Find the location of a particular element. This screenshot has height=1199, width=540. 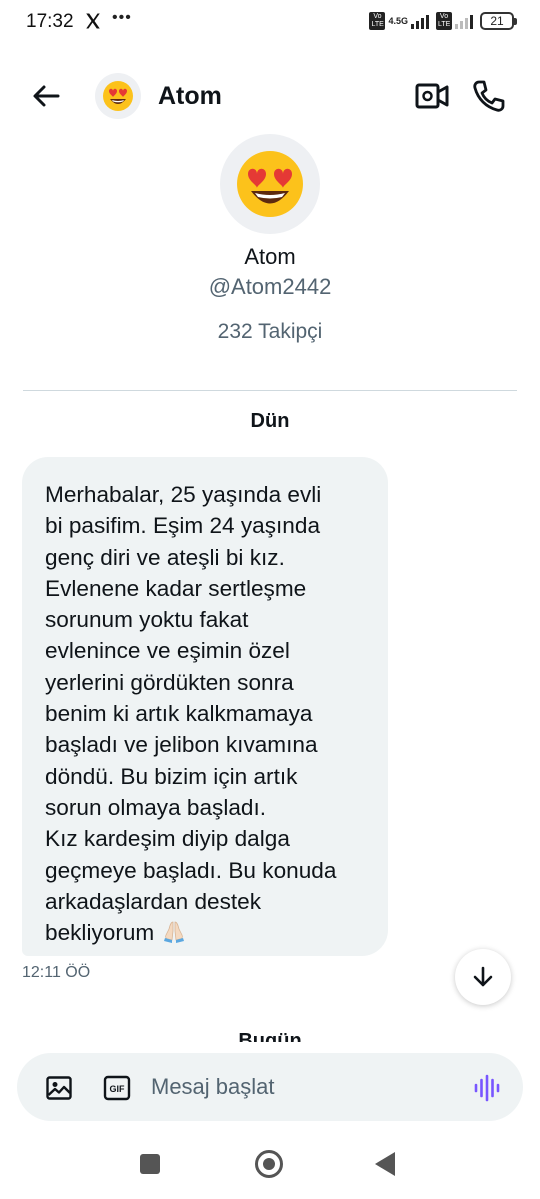

network-type: 4.5G is located at coordinates (398, 20).